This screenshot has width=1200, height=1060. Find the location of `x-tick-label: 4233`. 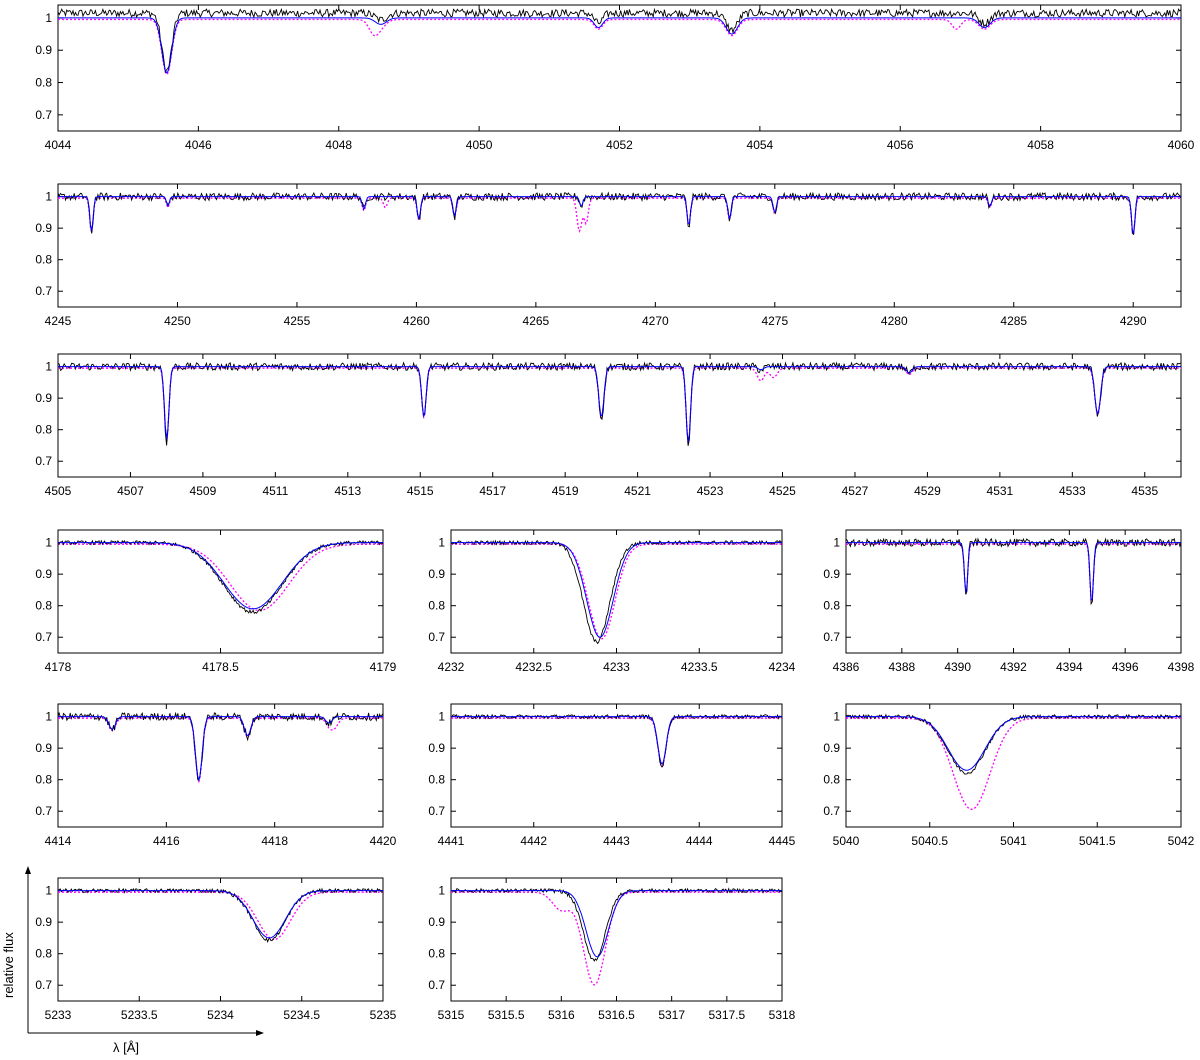

x-tick-label: 4233 is located at coordinates (616, 667).